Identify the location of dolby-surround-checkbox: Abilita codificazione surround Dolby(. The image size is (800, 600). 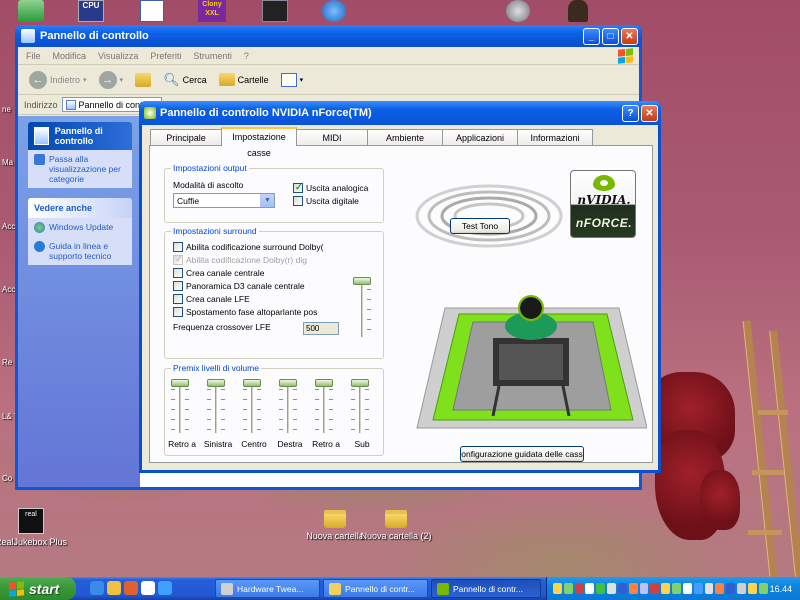
(248, 247).